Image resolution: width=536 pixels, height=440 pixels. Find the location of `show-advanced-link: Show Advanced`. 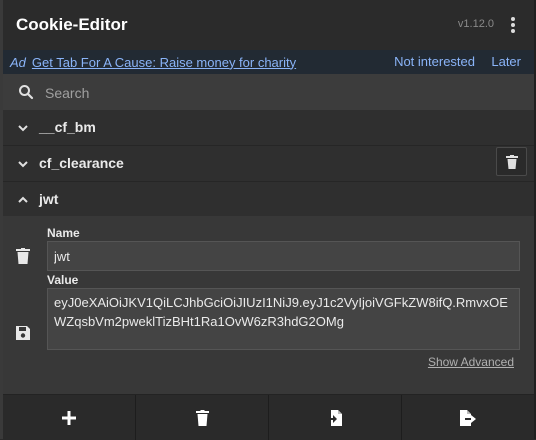

show-advanced-link: Show Advanced is located at coordinates (471, 362).